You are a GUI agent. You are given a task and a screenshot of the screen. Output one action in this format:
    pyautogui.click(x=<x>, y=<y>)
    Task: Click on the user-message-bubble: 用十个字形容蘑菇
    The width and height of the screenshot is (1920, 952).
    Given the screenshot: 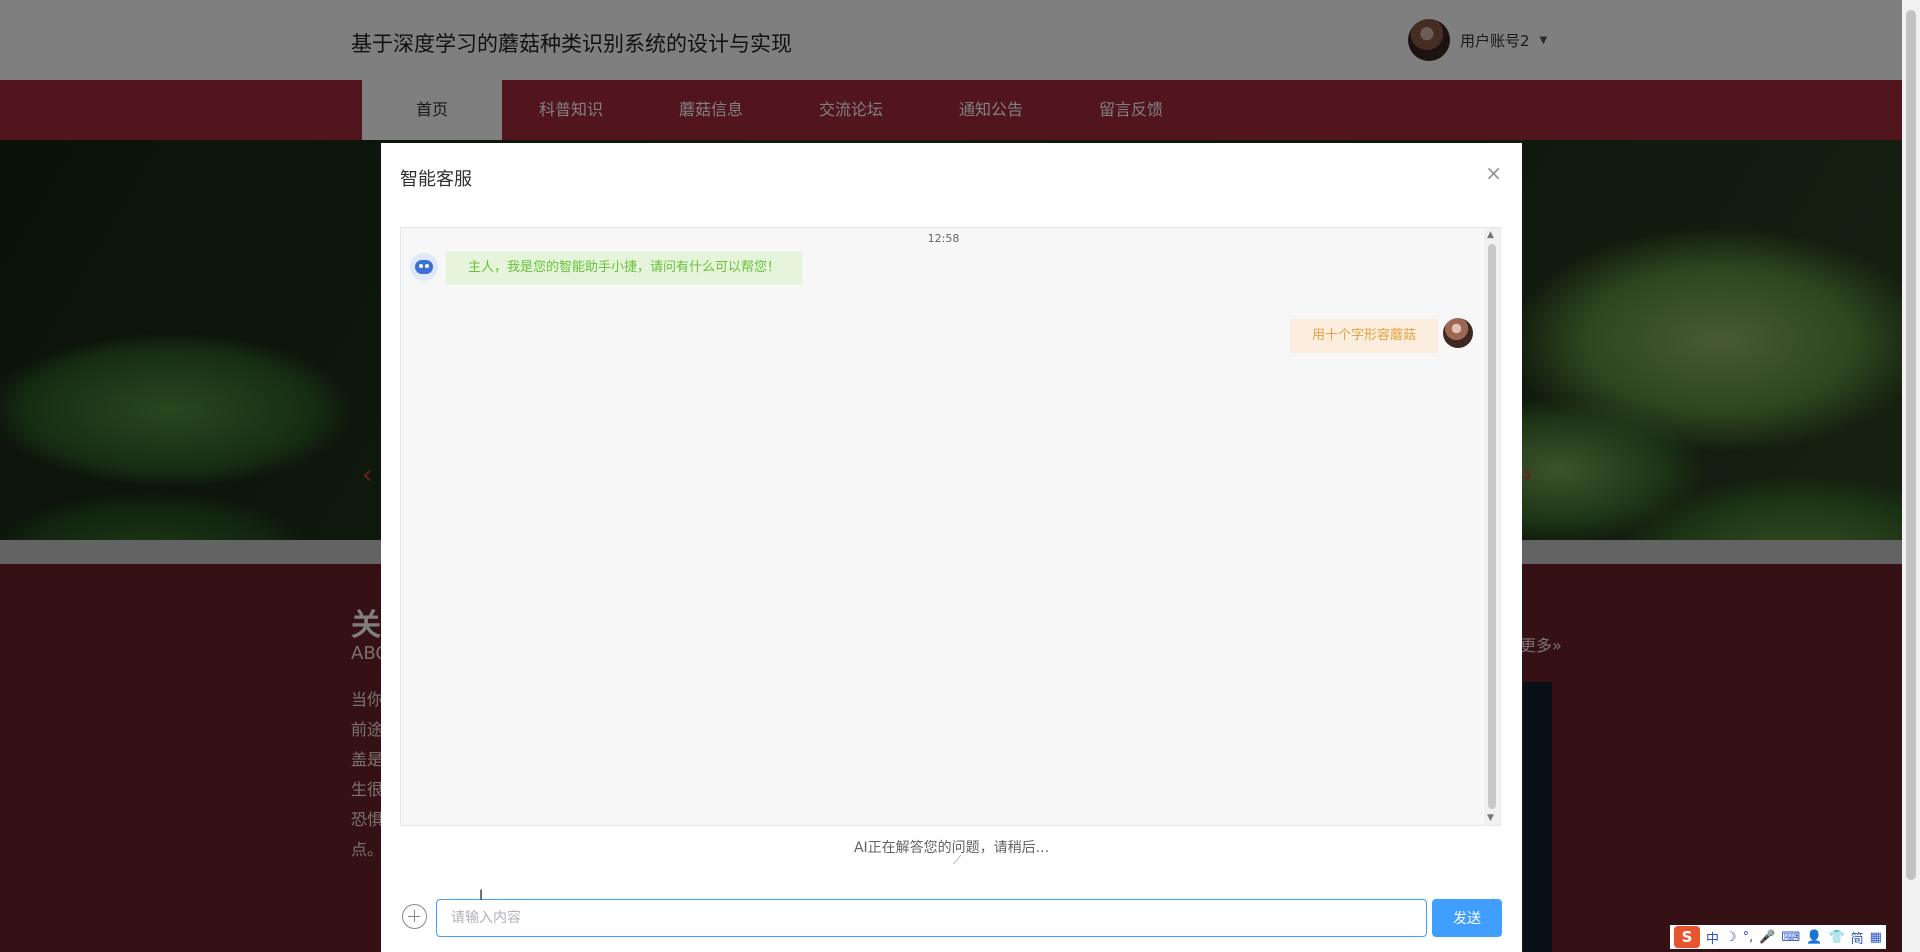 What is the action you would take?
    pyautogui.click(x=1363, y=336)
    